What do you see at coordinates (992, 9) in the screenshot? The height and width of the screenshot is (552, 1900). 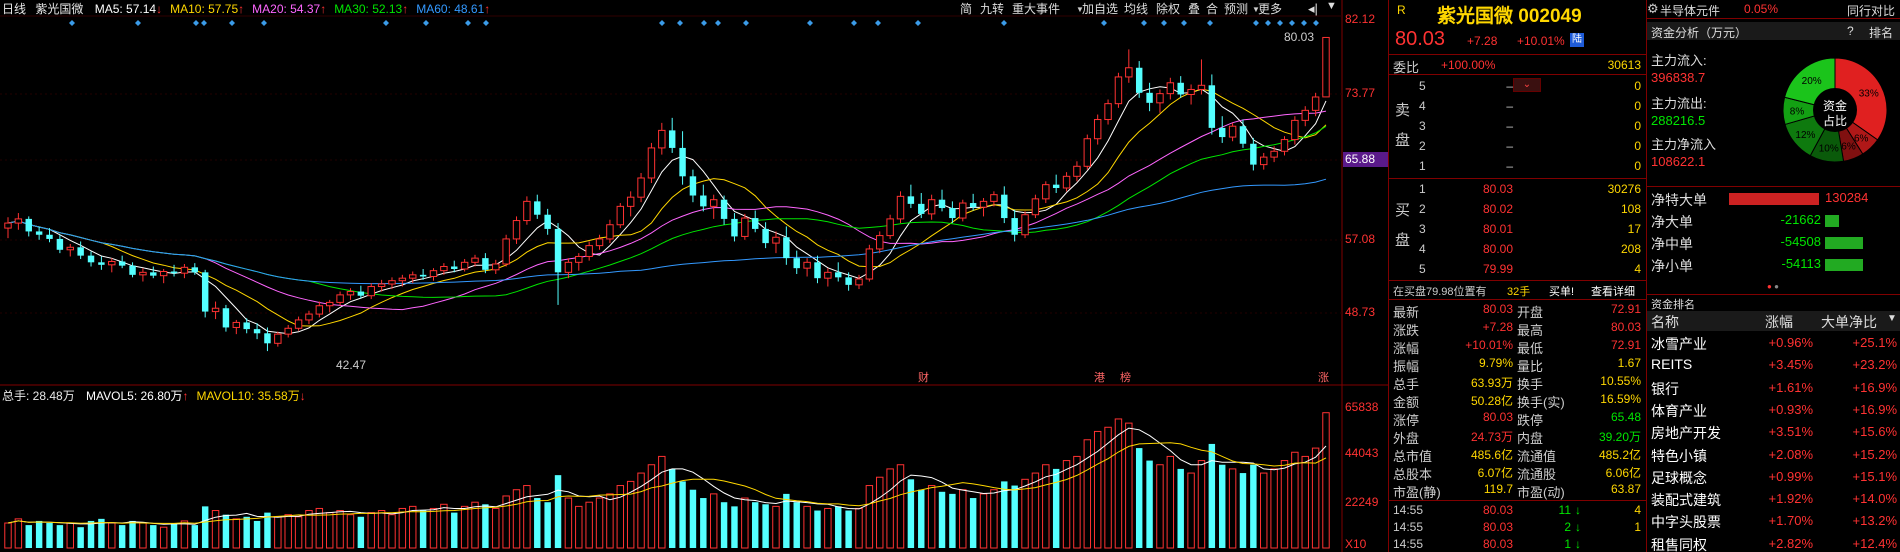 I see `toolbar-button: 九转` at bounding box center [992, 9].